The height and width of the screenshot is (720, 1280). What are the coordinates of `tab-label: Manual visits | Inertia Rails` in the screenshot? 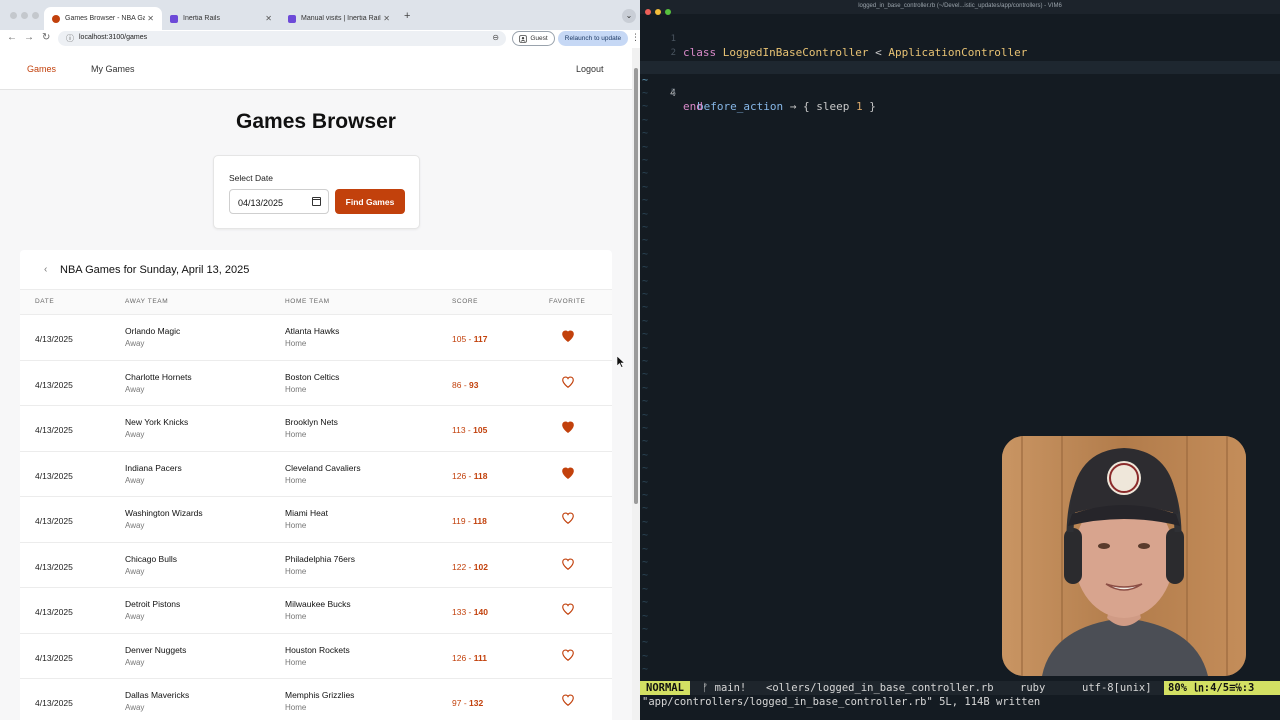 It's located at (341, 18).